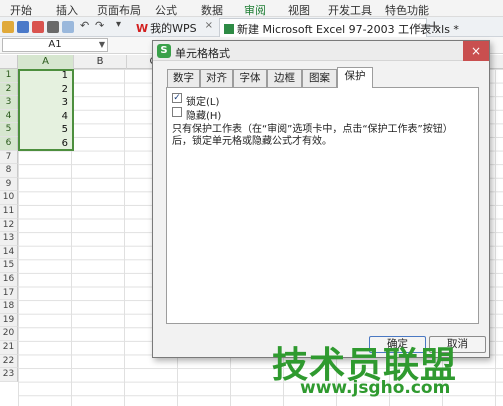  I want to click on row-header-12: 12, so click(9, 225).